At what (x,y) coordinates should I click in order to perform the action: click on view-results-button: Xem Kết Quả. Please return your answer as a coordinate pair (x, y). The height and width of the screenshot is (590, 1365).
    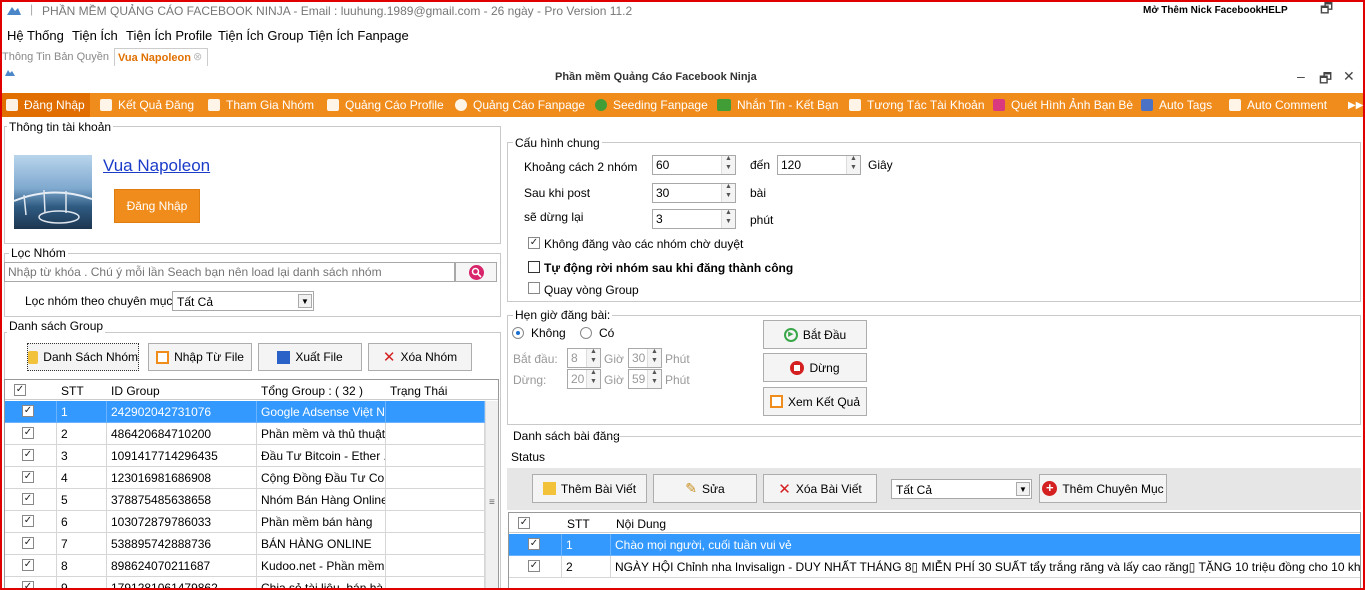
    Looking at the image, I should click on (815, 401).